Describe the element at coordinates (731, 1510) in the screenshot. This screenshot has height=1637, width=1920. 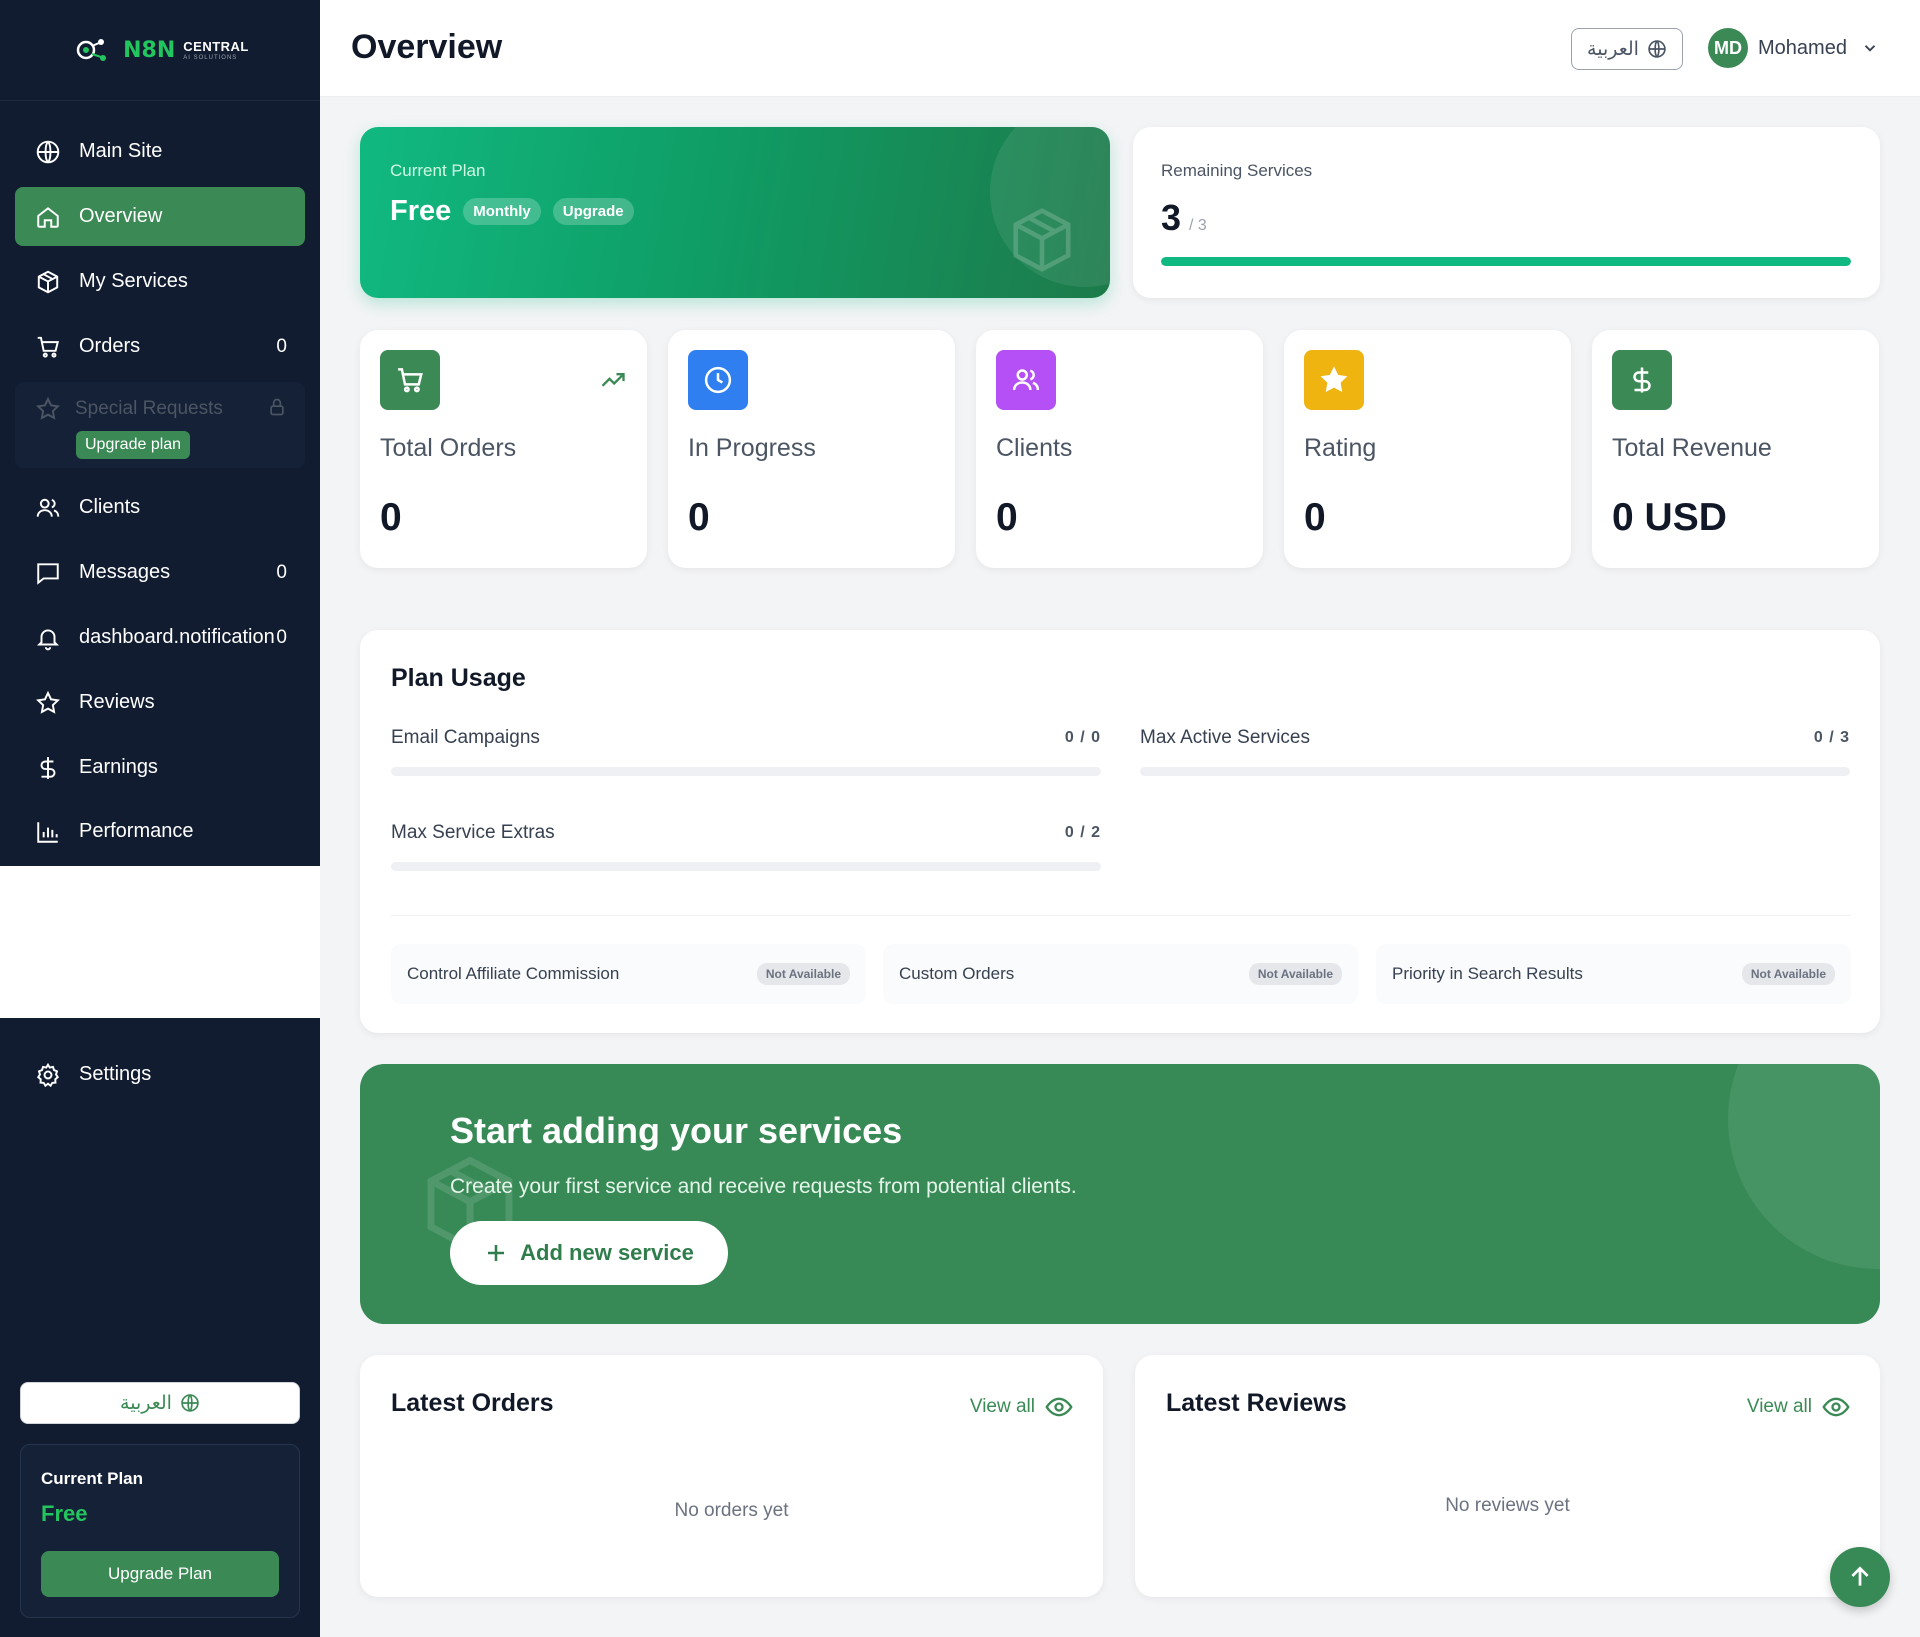
I see `empty-orders-message: No orders yet` at that location.